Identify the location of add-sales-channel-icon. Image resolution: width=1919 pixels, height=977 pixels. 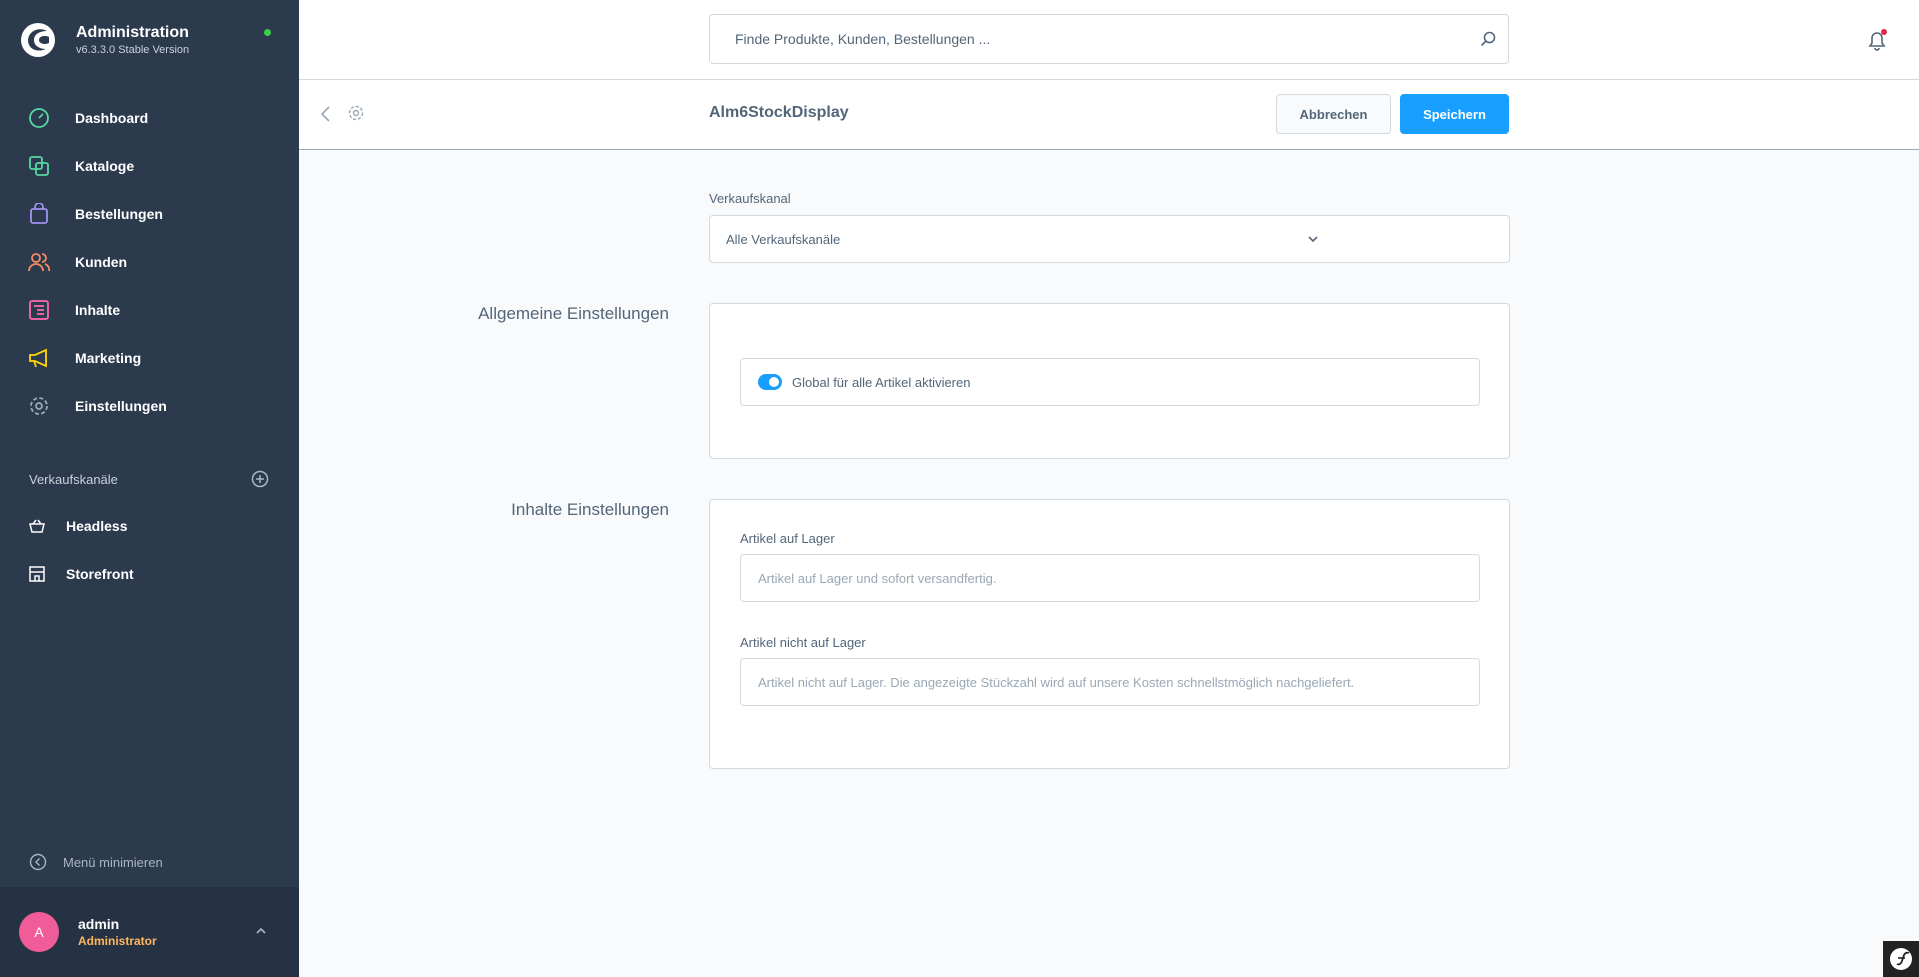
(260, 479).